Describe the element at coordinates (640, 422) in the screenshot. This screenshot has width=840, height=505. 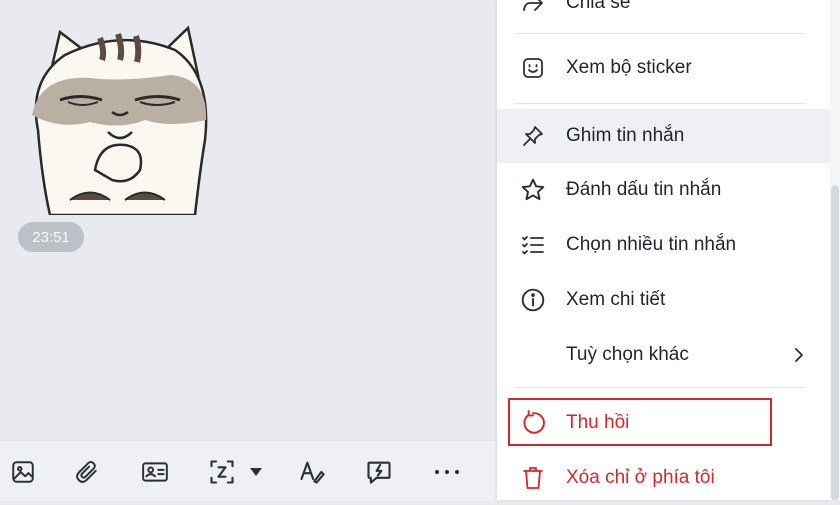
I see `recall-highlight-box` at that location.